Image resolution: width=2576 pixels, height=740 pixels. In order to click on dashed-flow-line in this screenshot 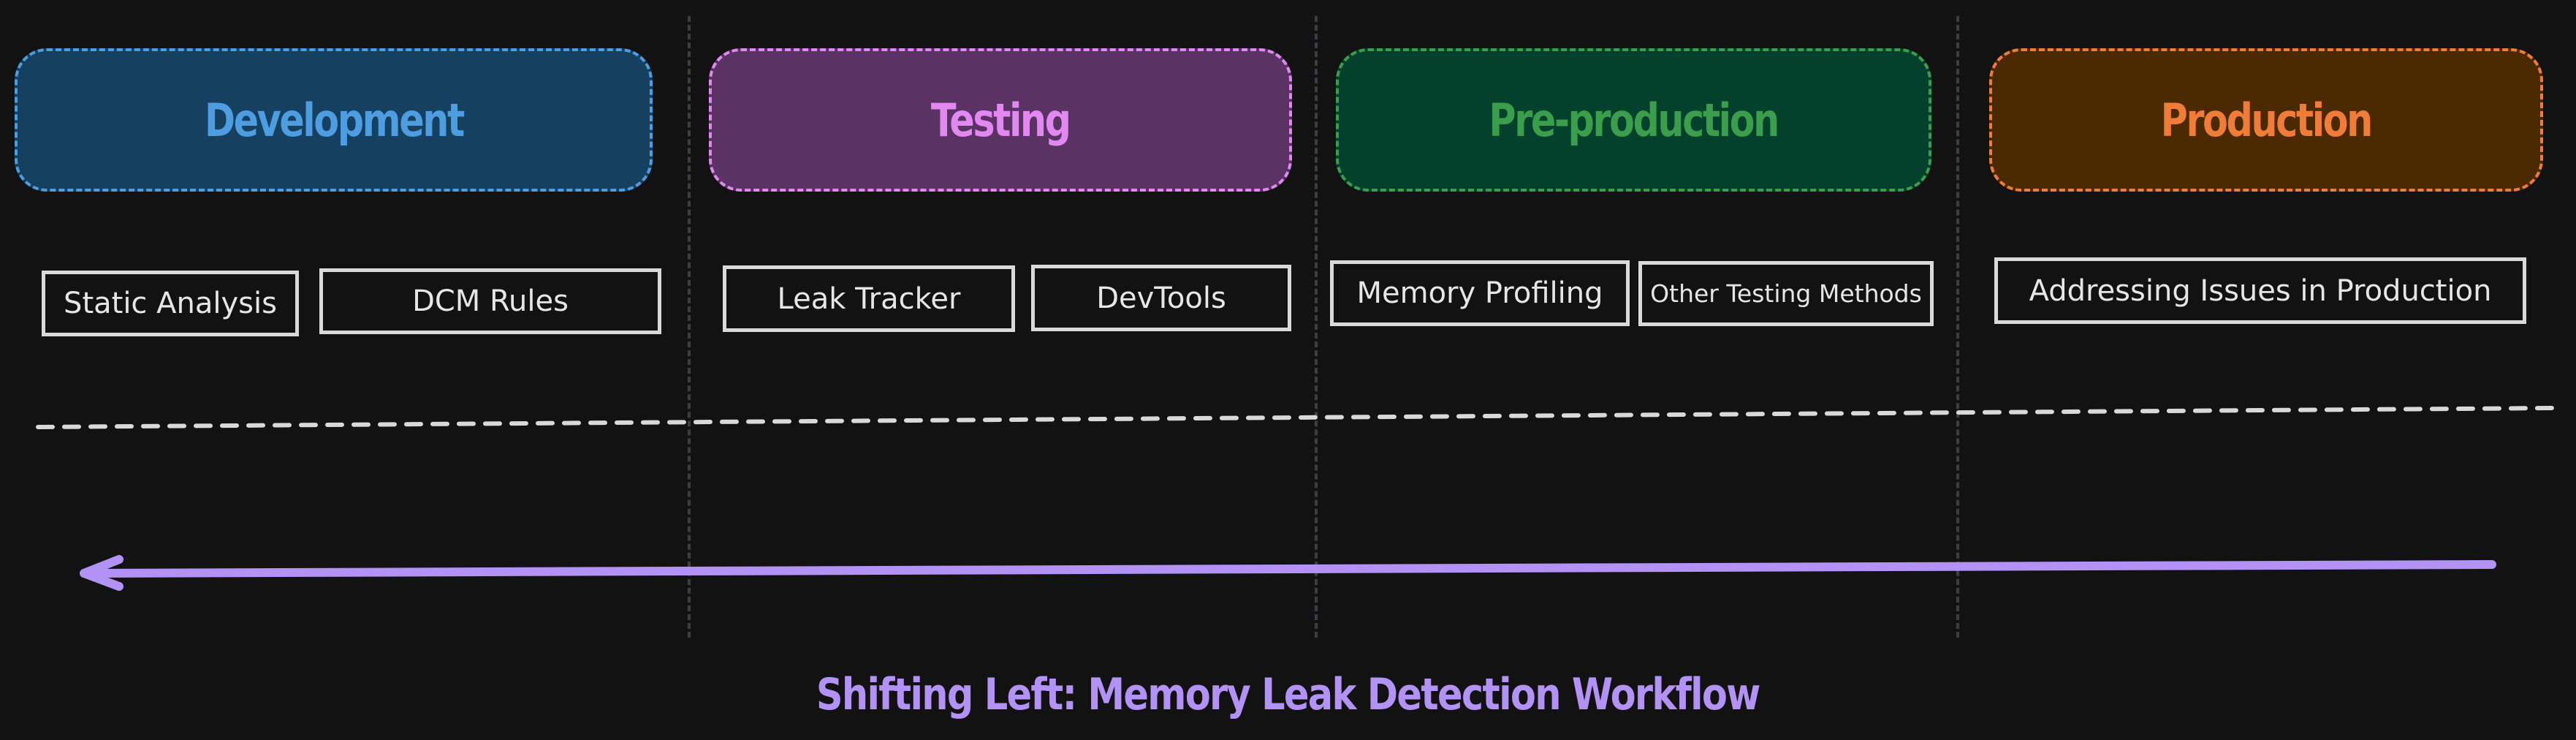, I will do `click(1296, 417)`.